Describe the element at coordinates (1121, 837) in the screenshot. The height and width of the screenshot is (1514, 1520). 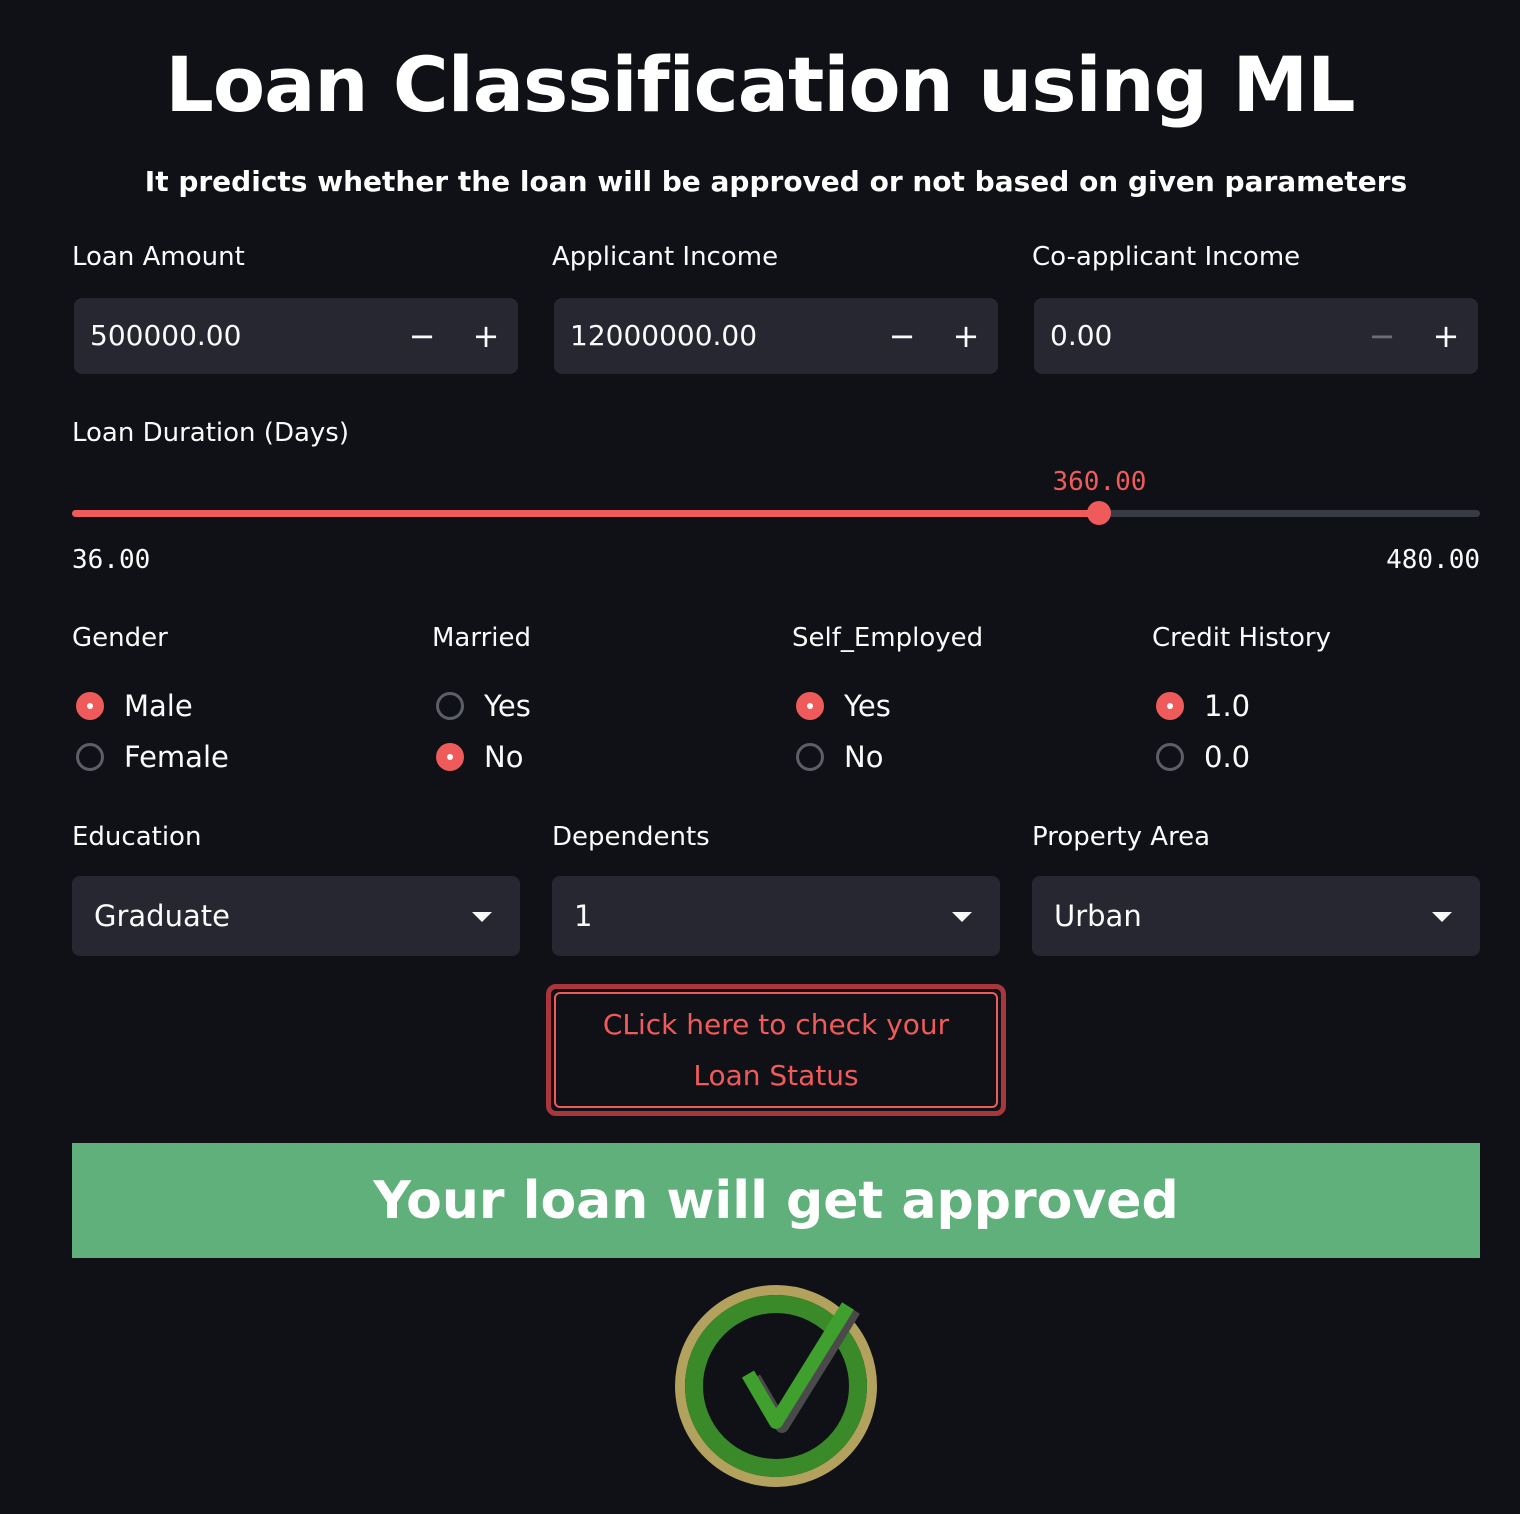
I see `property-area-label: Property Area` at that location.